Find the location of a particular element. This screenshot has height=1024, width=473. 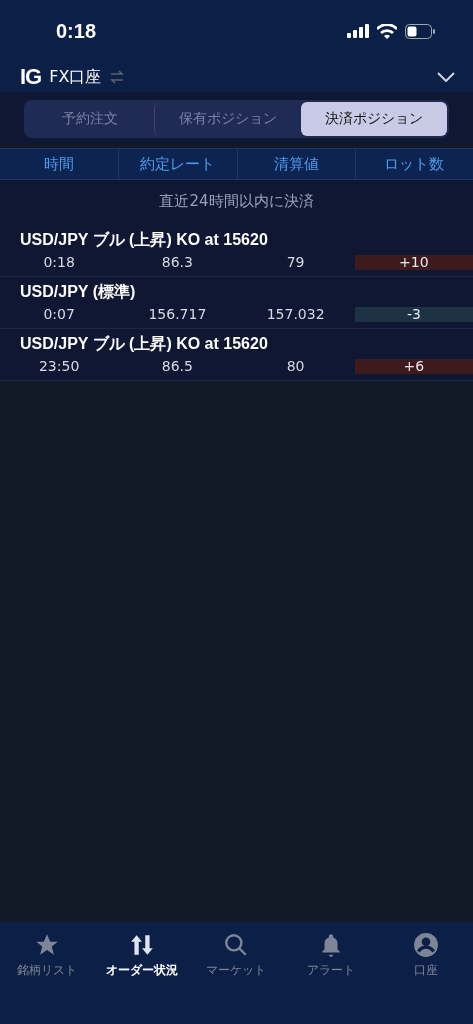

list-caption: 直近24時間以内に決済 is located at coordinates (236, 201).